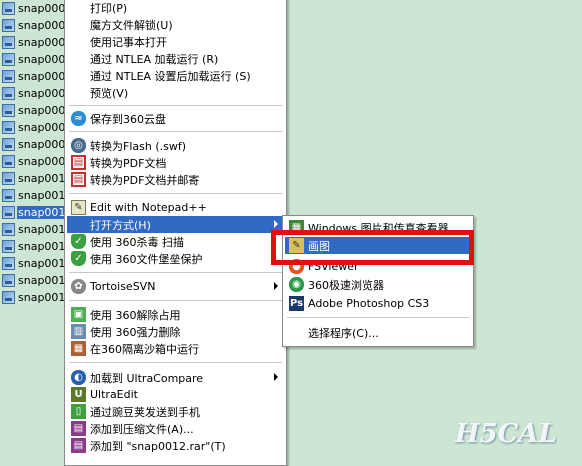 This screenshot has width=582, height=466. What do you see at coordinates (37, 280) in the screenshot?
I see `file-item: snap0016` at bounding box center [37, 280].